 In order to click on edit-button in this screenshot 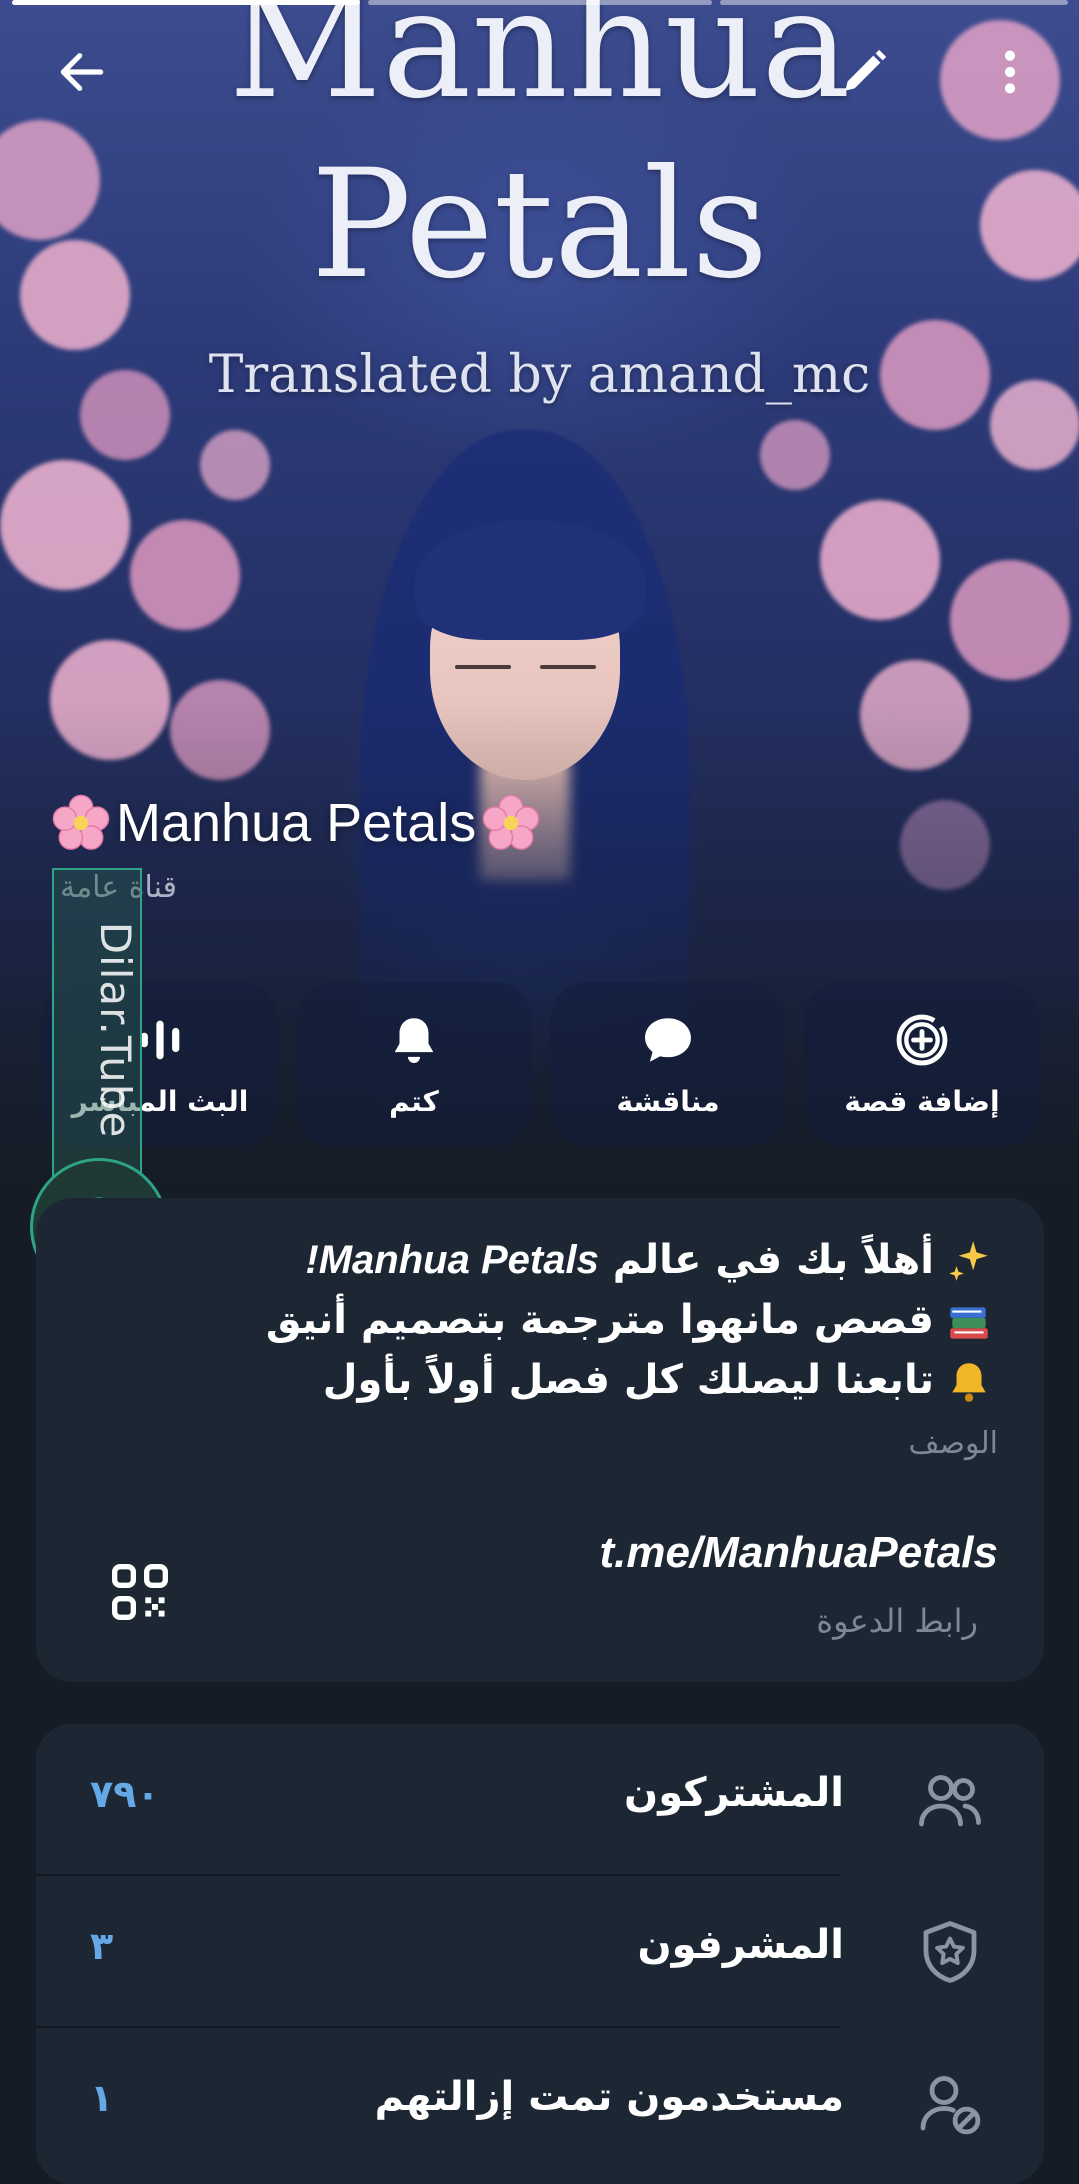, I will do `click(864, 72)`.